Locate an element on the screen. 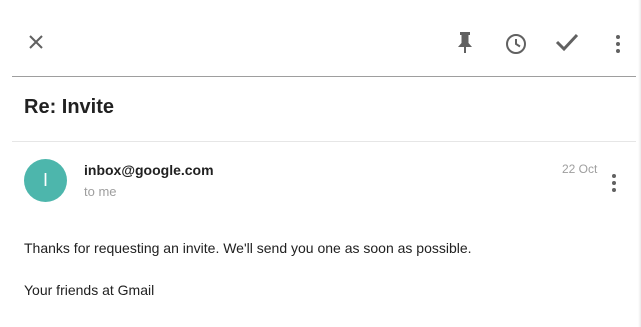  email-signature: Your friends at Gmail is located at coordinates (89, 290).